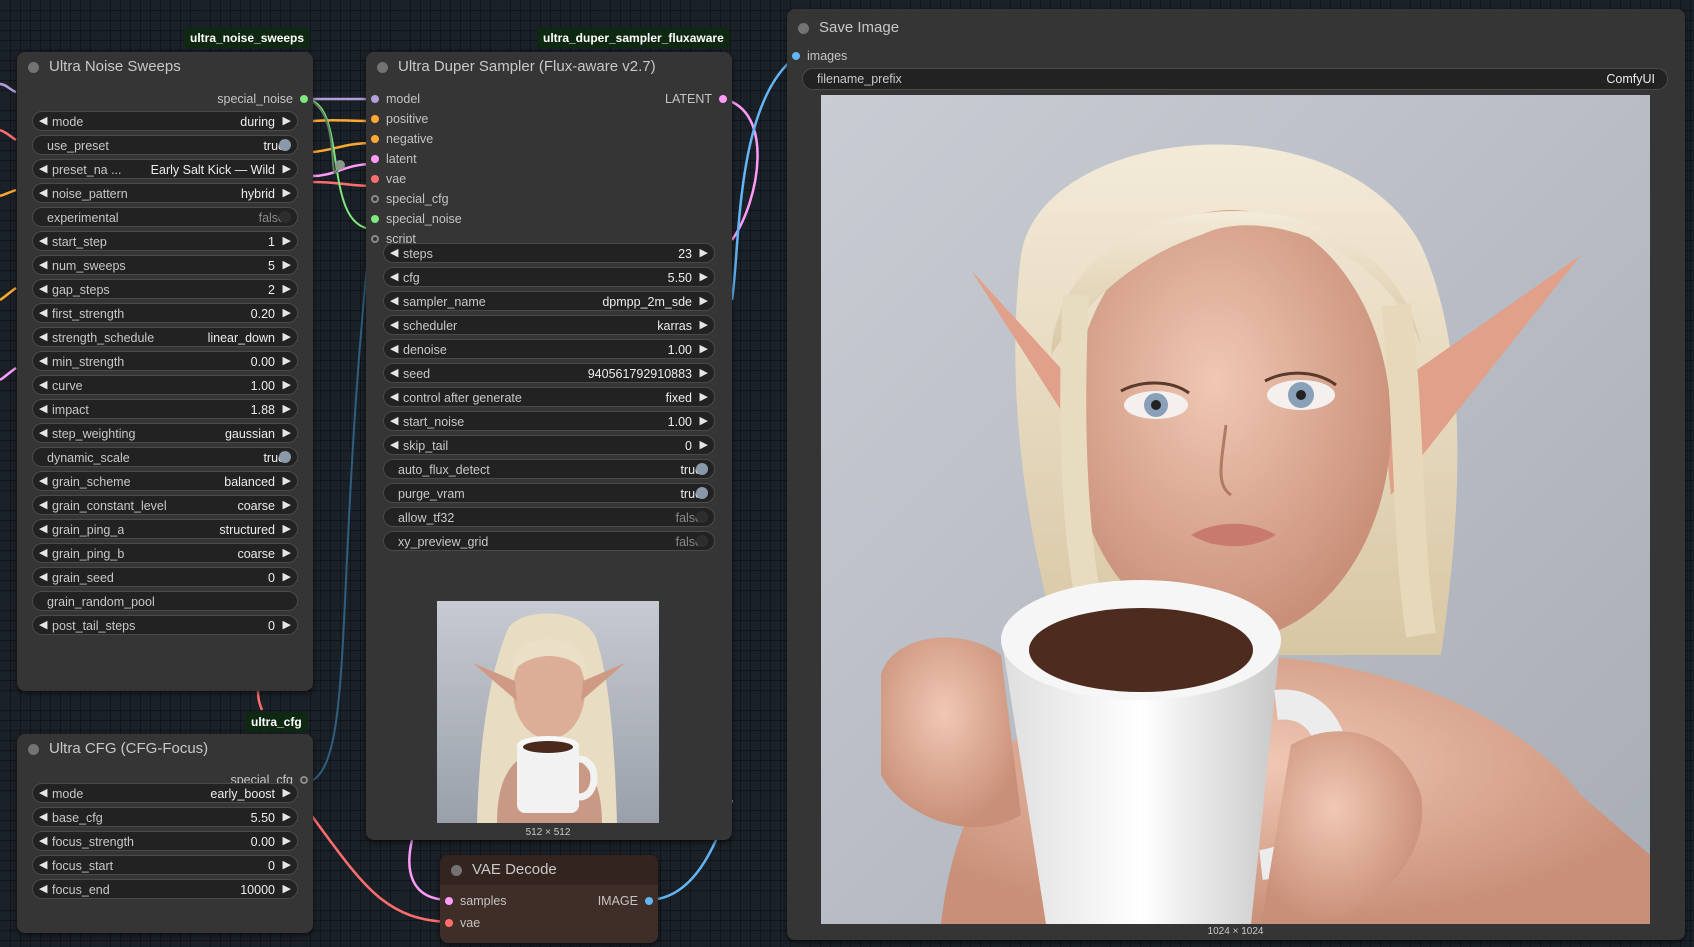 The height and width of the screenshot is (947, 1694). What do you see at coordinates (473, 901) in the screenshot?
I see `input-samples: samples` at bounding box center [473, 901].